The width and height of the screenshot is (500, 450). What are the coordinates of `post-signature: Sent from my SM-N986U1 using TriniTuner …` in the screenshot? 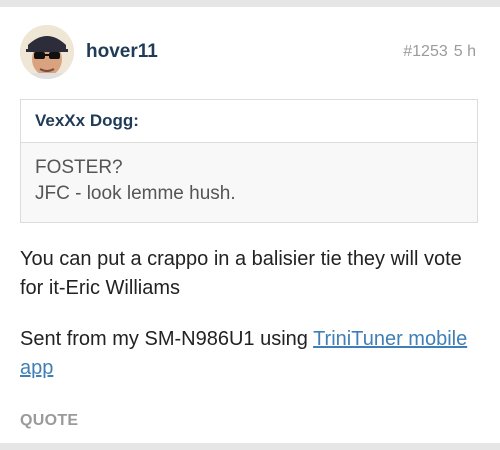 It's located at (250, 354).